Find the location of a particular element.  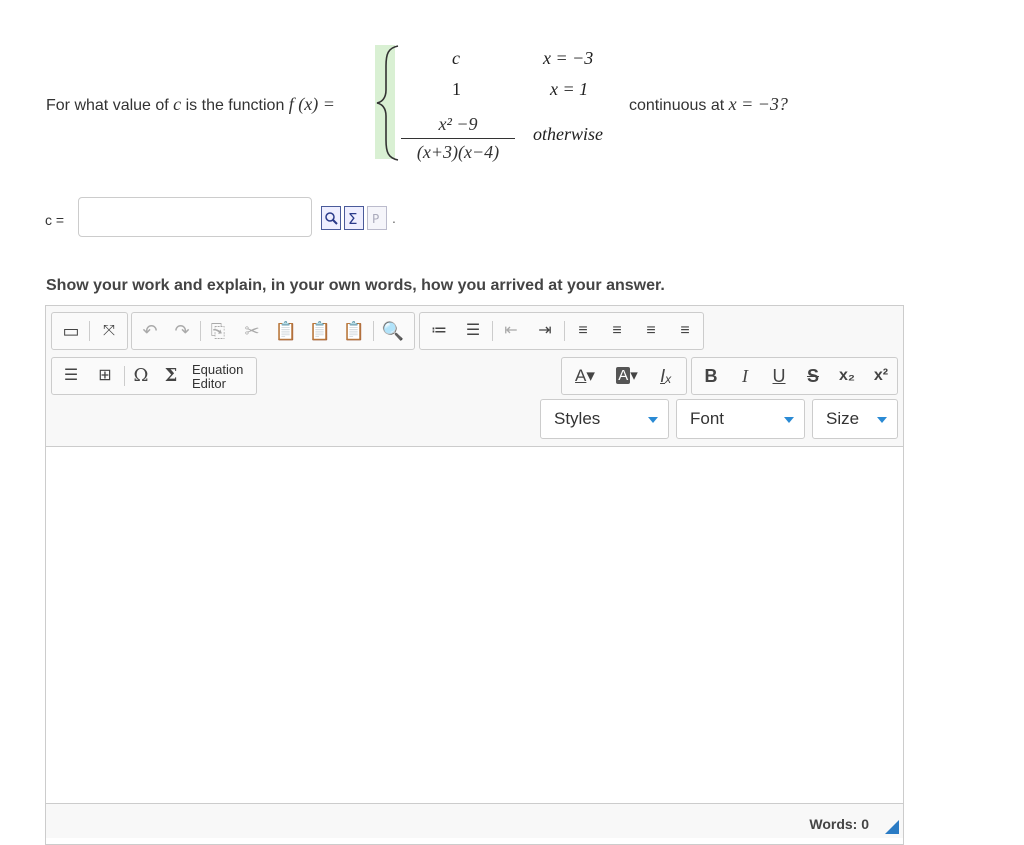

toolbar-group-edit: ↶ ↷ ⎘ ✂ 📋 📋 📋 🔍 is located at coordinates (273, 331).